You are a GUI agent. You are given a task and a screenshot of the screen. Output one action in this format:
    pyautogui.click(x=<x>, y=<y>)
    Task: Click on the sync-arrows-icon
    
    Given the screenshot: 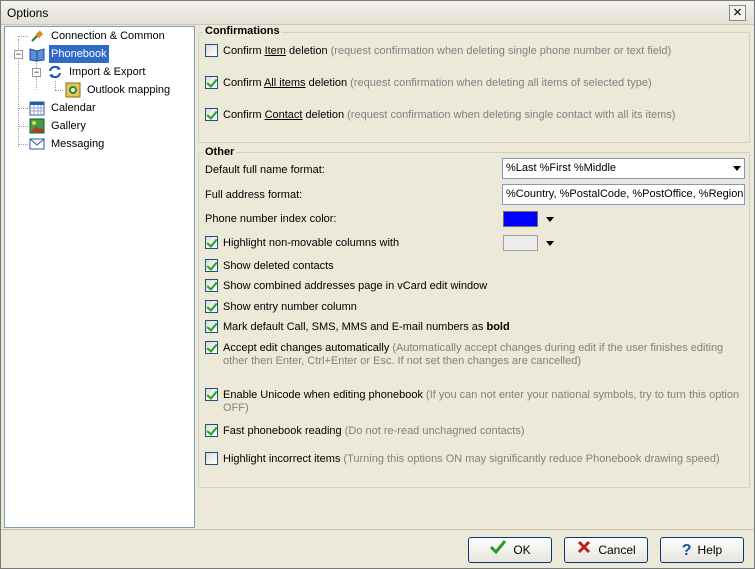 What is the action you would take?
    pyautogui.click(x=55, y=72)
    